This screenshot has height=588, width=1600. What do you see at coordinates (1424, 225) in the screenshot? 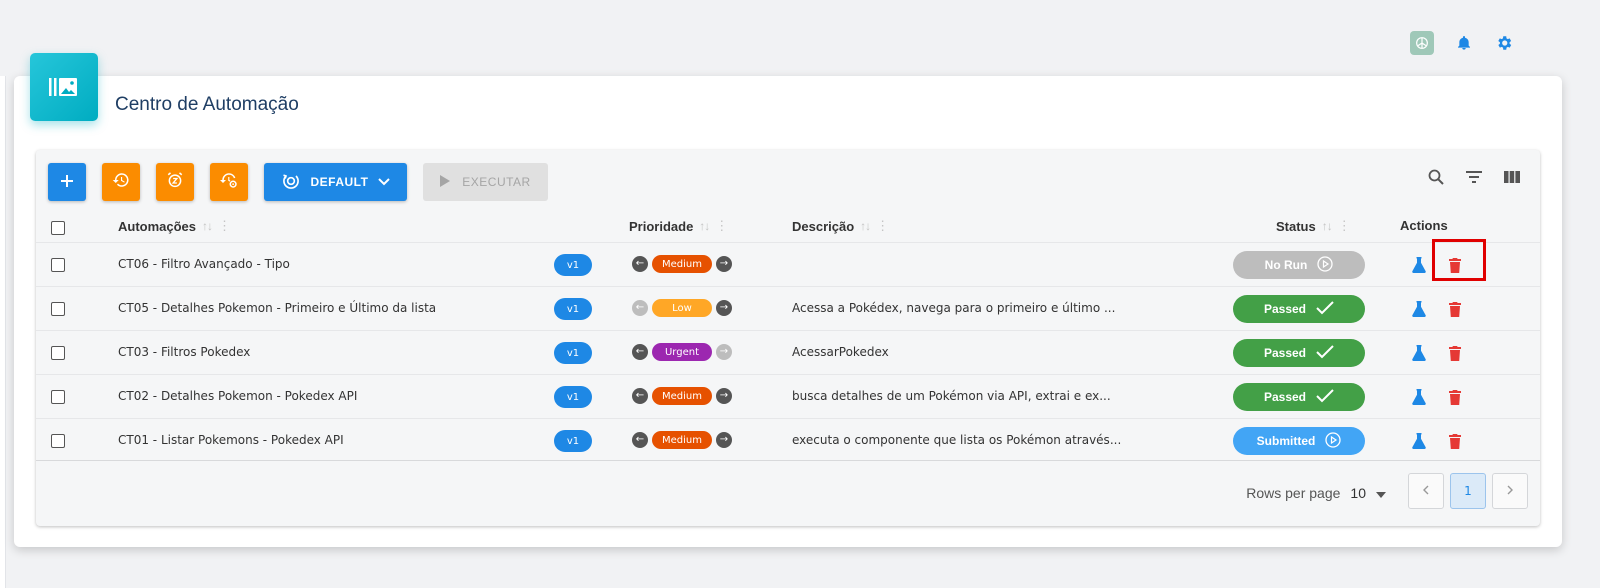
I see `column-actions-label: Actions` at bounding box center [1424, 225].